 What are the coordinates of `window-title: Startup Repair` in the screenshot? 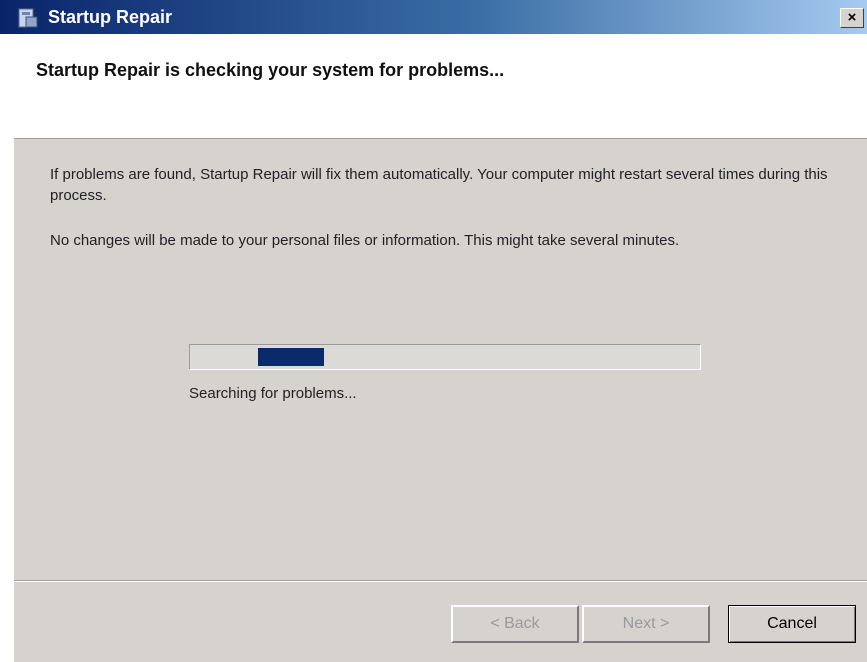 It's located at (110, 17).